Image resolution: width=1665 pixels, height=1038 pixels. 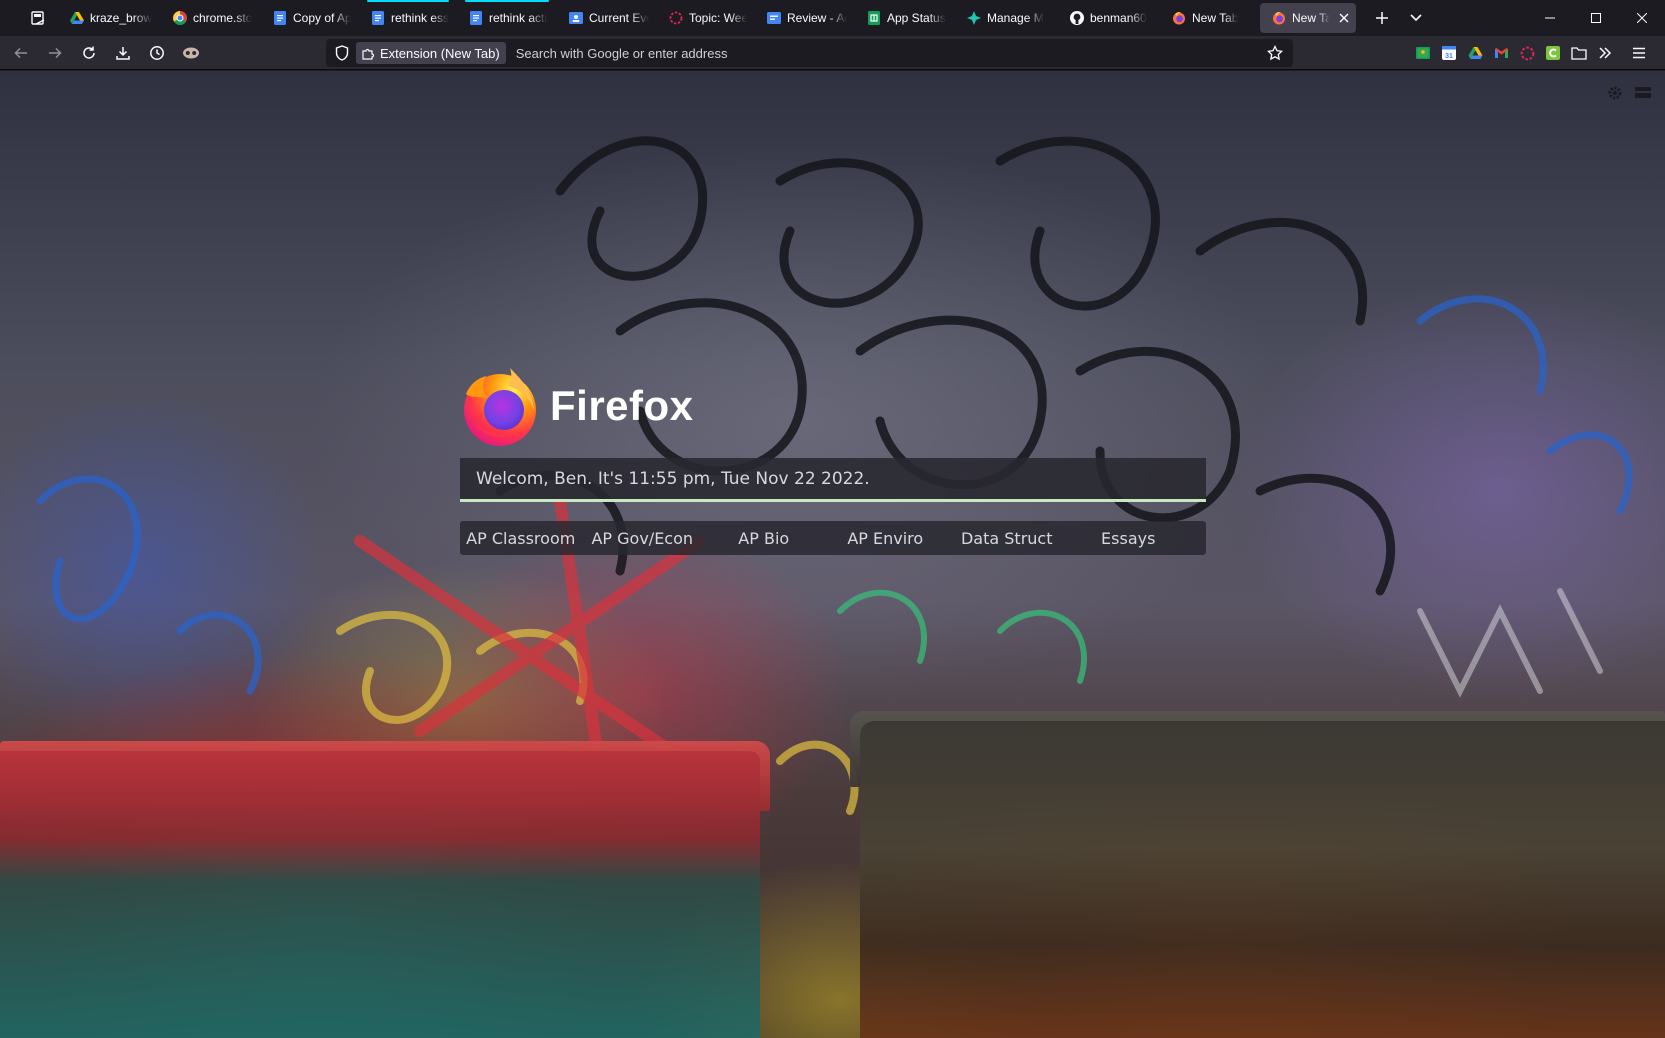 I want to click on tab: chrome.sto, so click(x=211, y=18).